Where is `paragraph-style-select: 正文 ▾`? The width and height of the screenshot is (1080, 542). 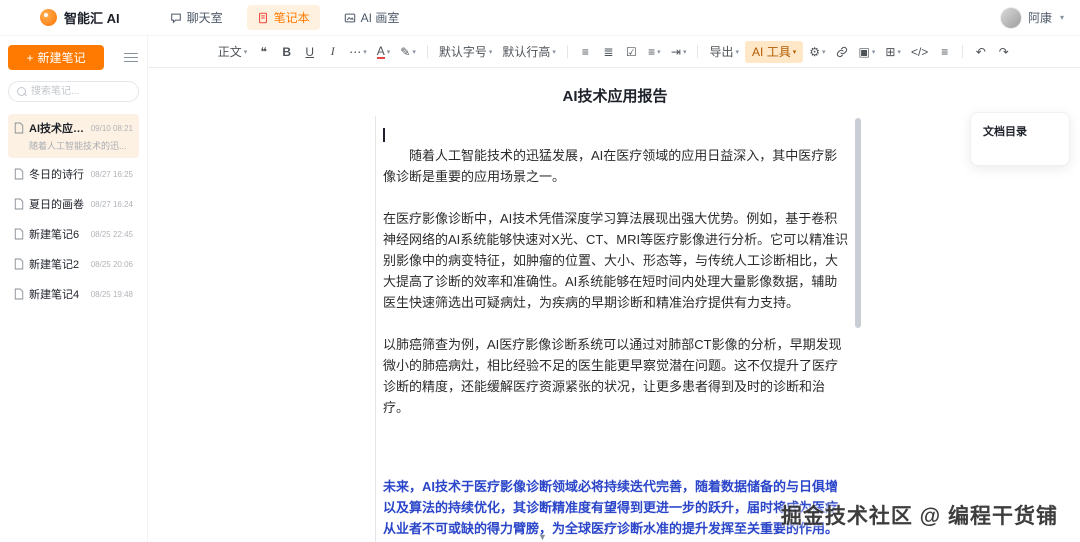 paragraph-style-select: 正文 ▾ is located at coordinates (233, 52).